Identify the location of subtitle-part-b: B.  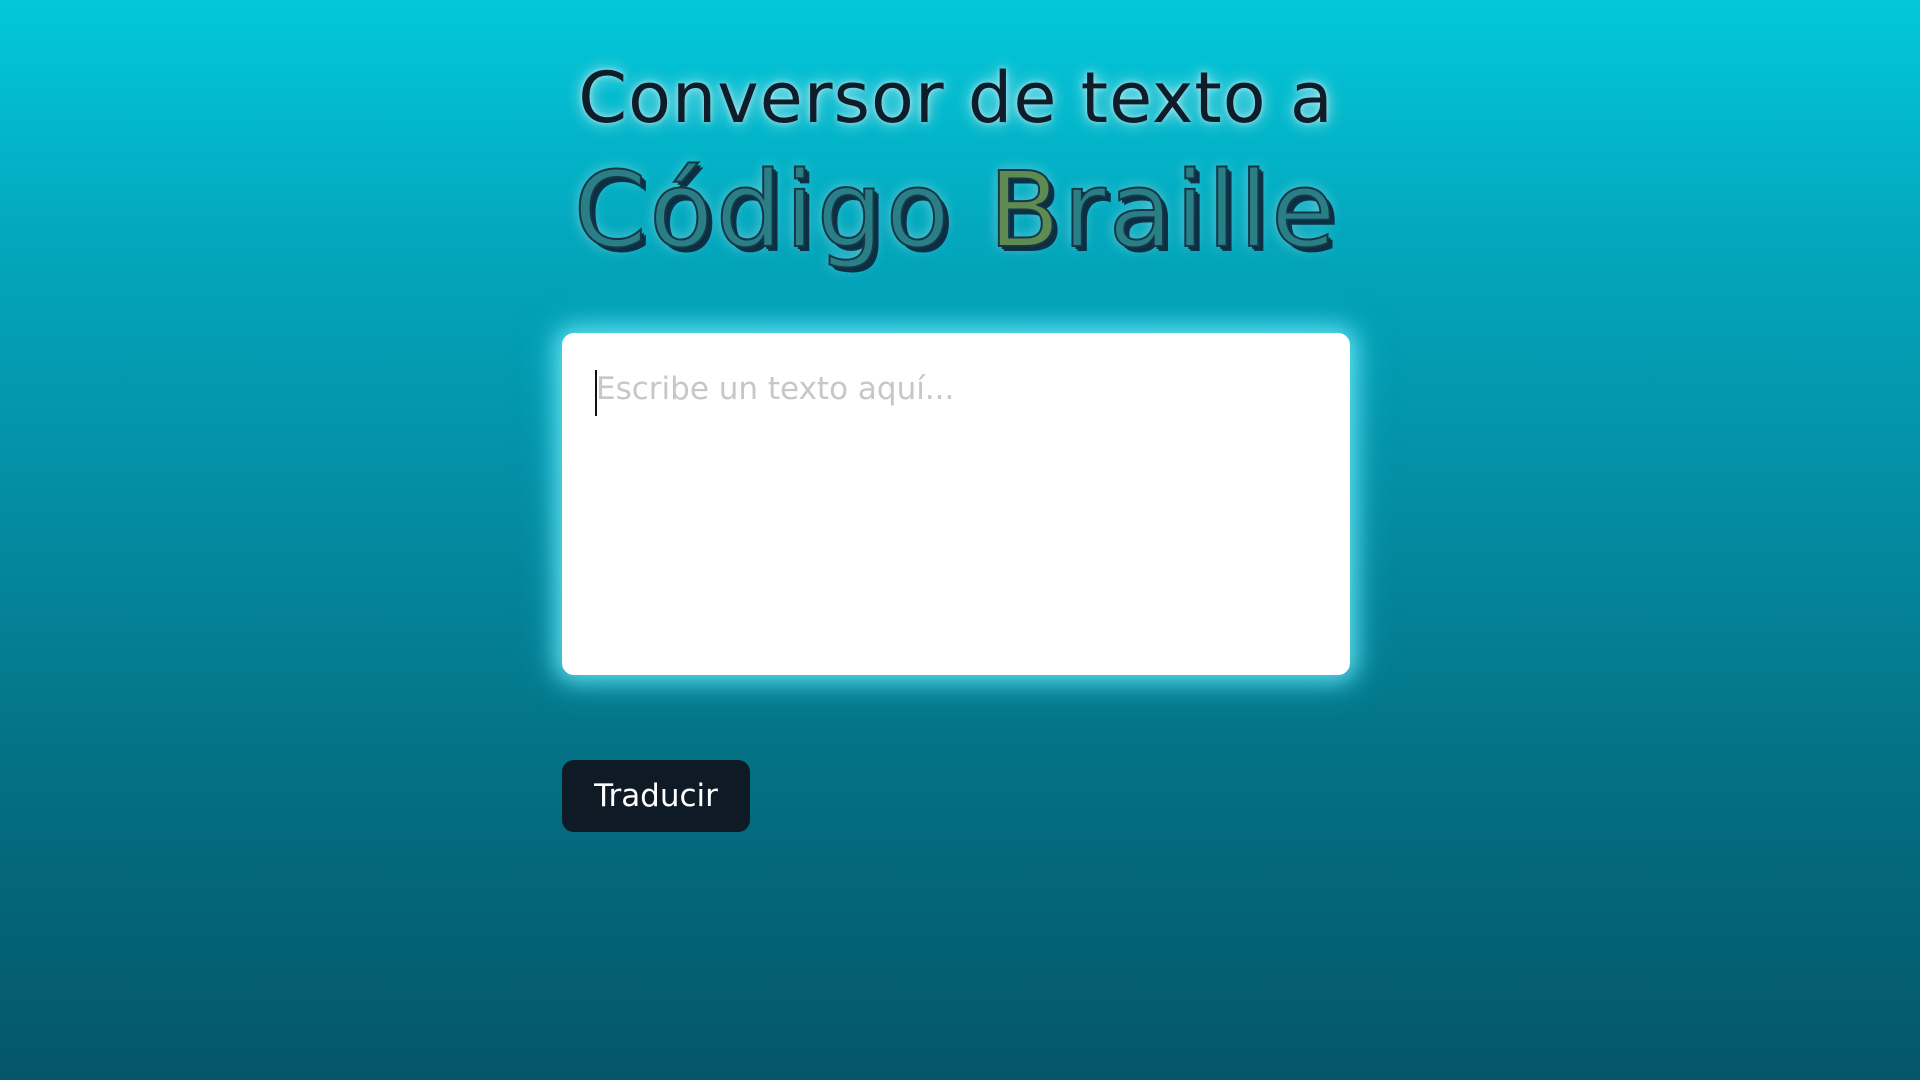
(1026, 210).